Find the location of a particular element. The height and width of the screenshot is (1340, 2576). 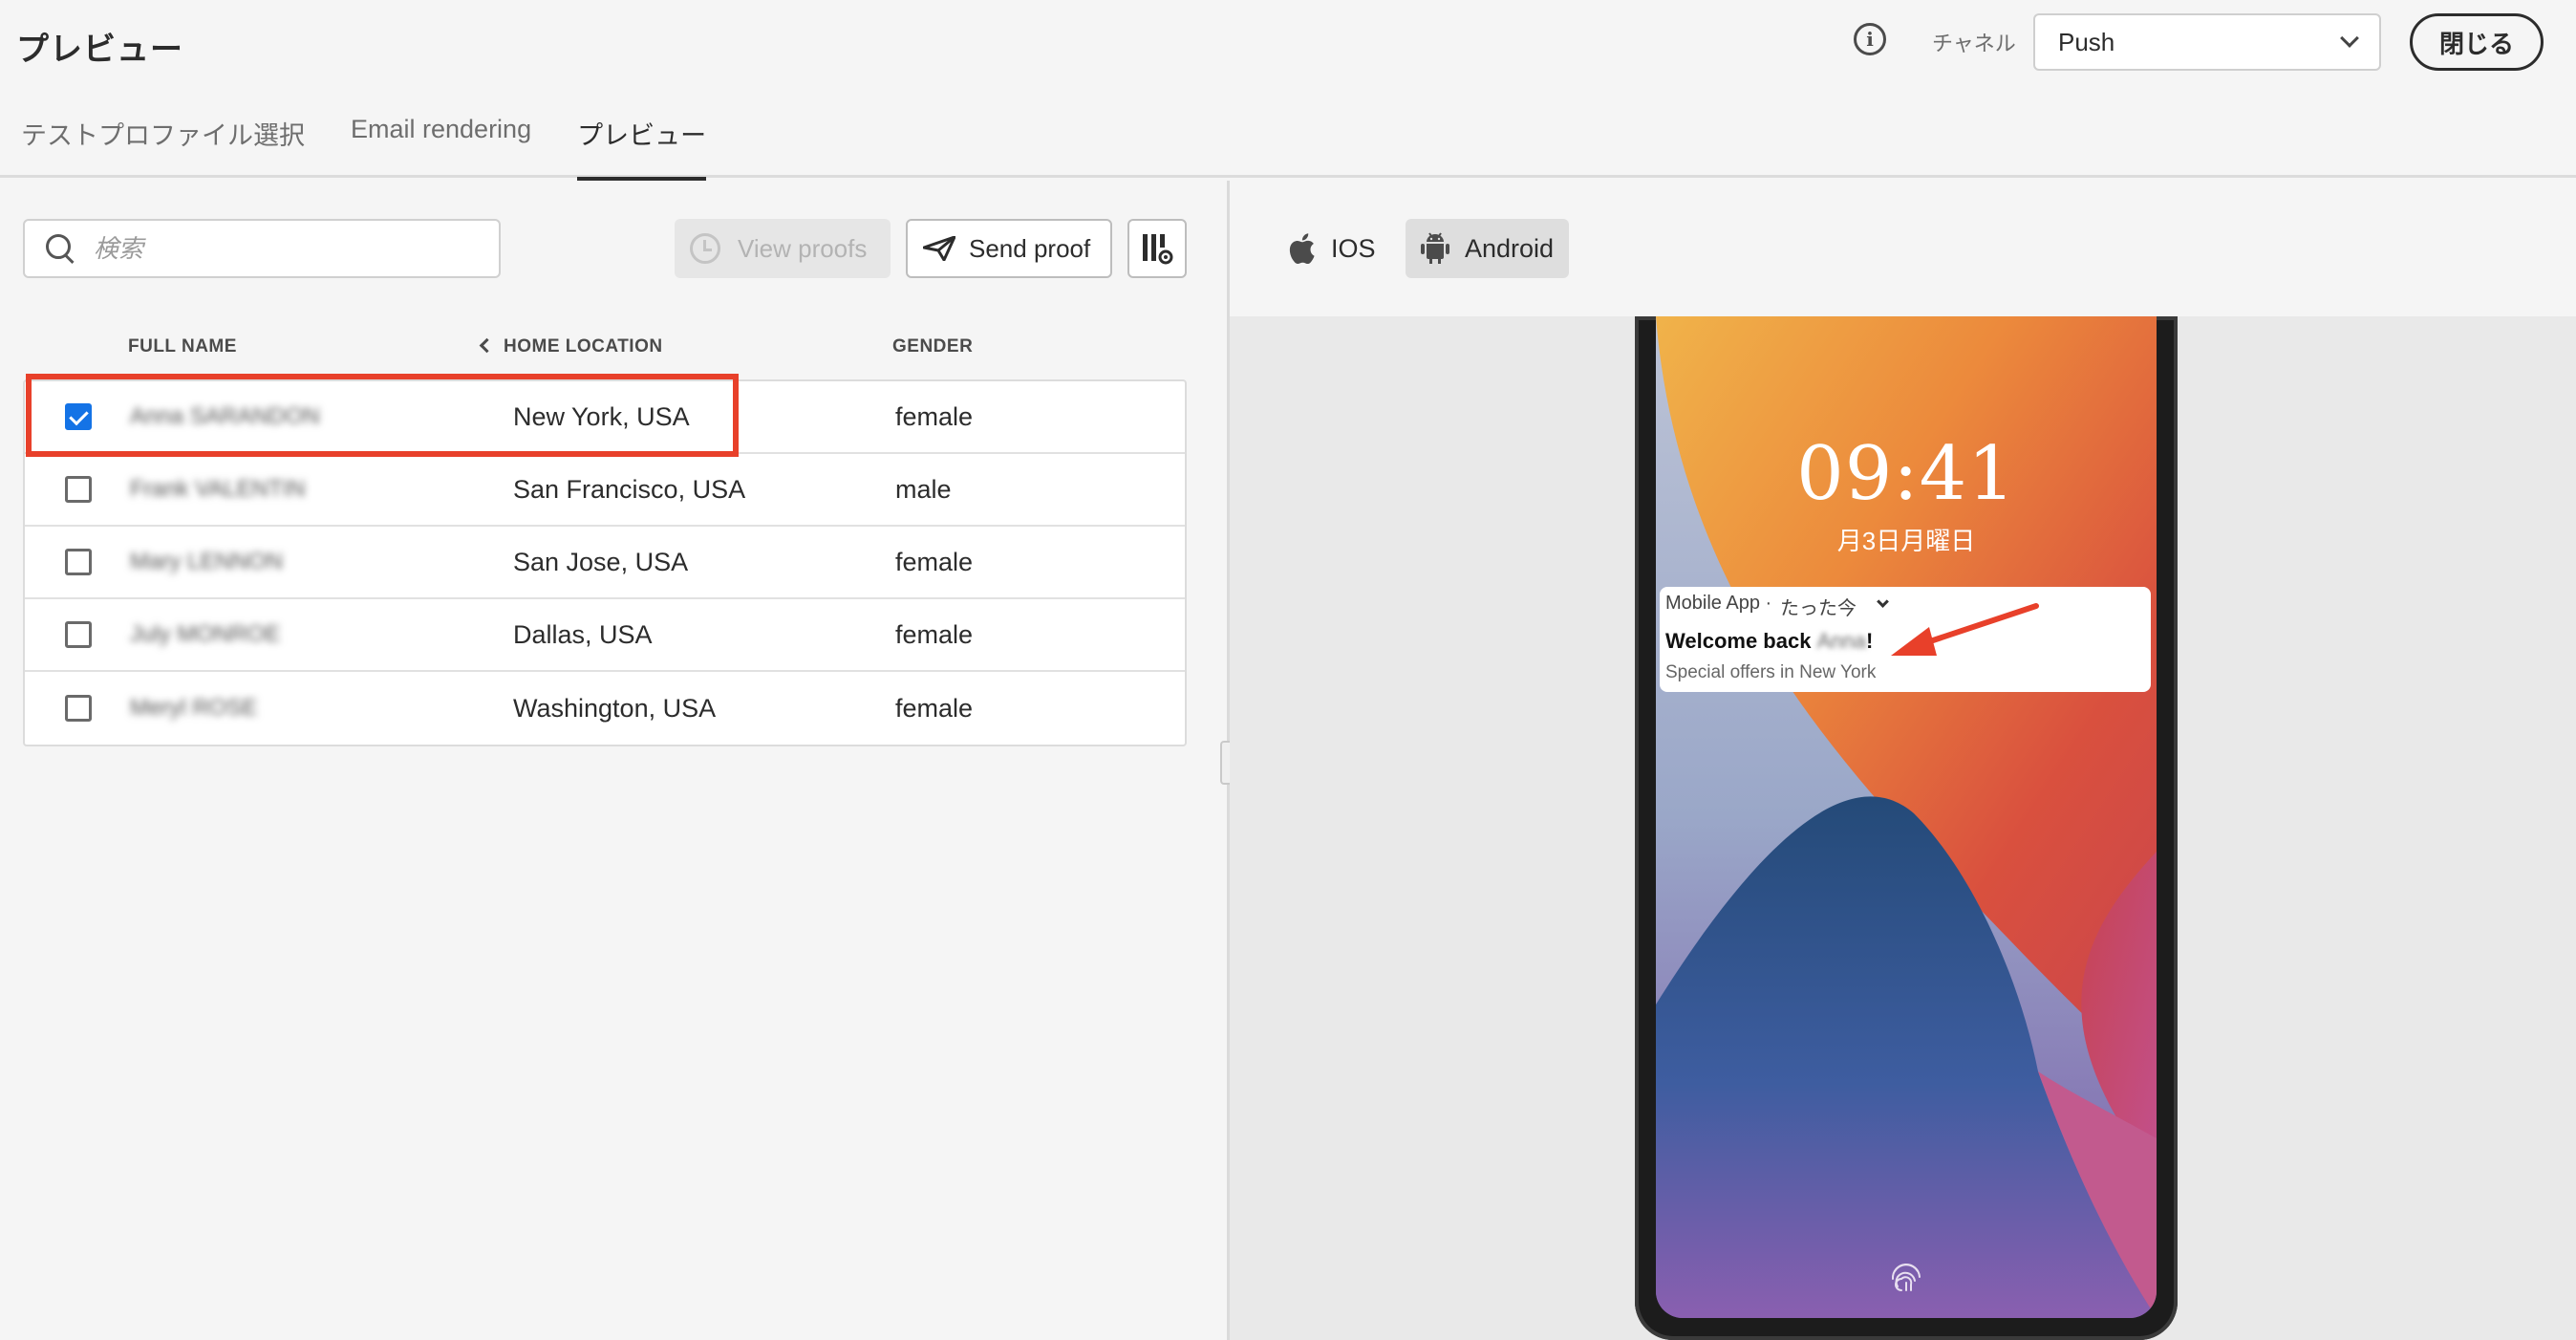

channel-label: チャネル is located at coordinates (1974, 43).